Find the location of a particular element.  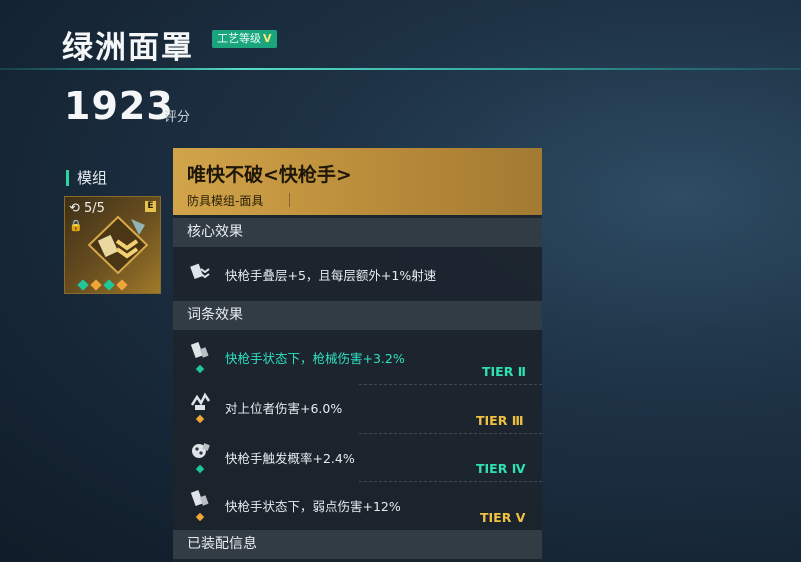

core-effect-header: 核心效果 is located at coordinates (357, 232).